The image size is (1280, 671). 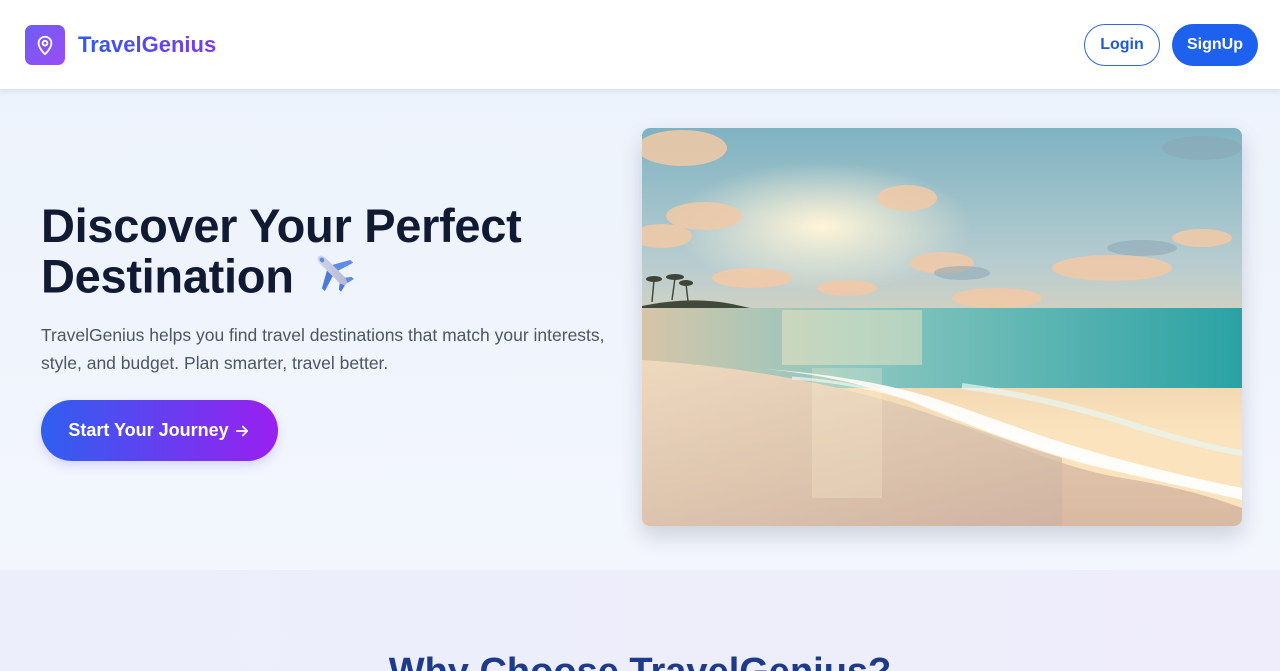 I want to click on brand-name: TravelGenius, so click(x=147, y=45).